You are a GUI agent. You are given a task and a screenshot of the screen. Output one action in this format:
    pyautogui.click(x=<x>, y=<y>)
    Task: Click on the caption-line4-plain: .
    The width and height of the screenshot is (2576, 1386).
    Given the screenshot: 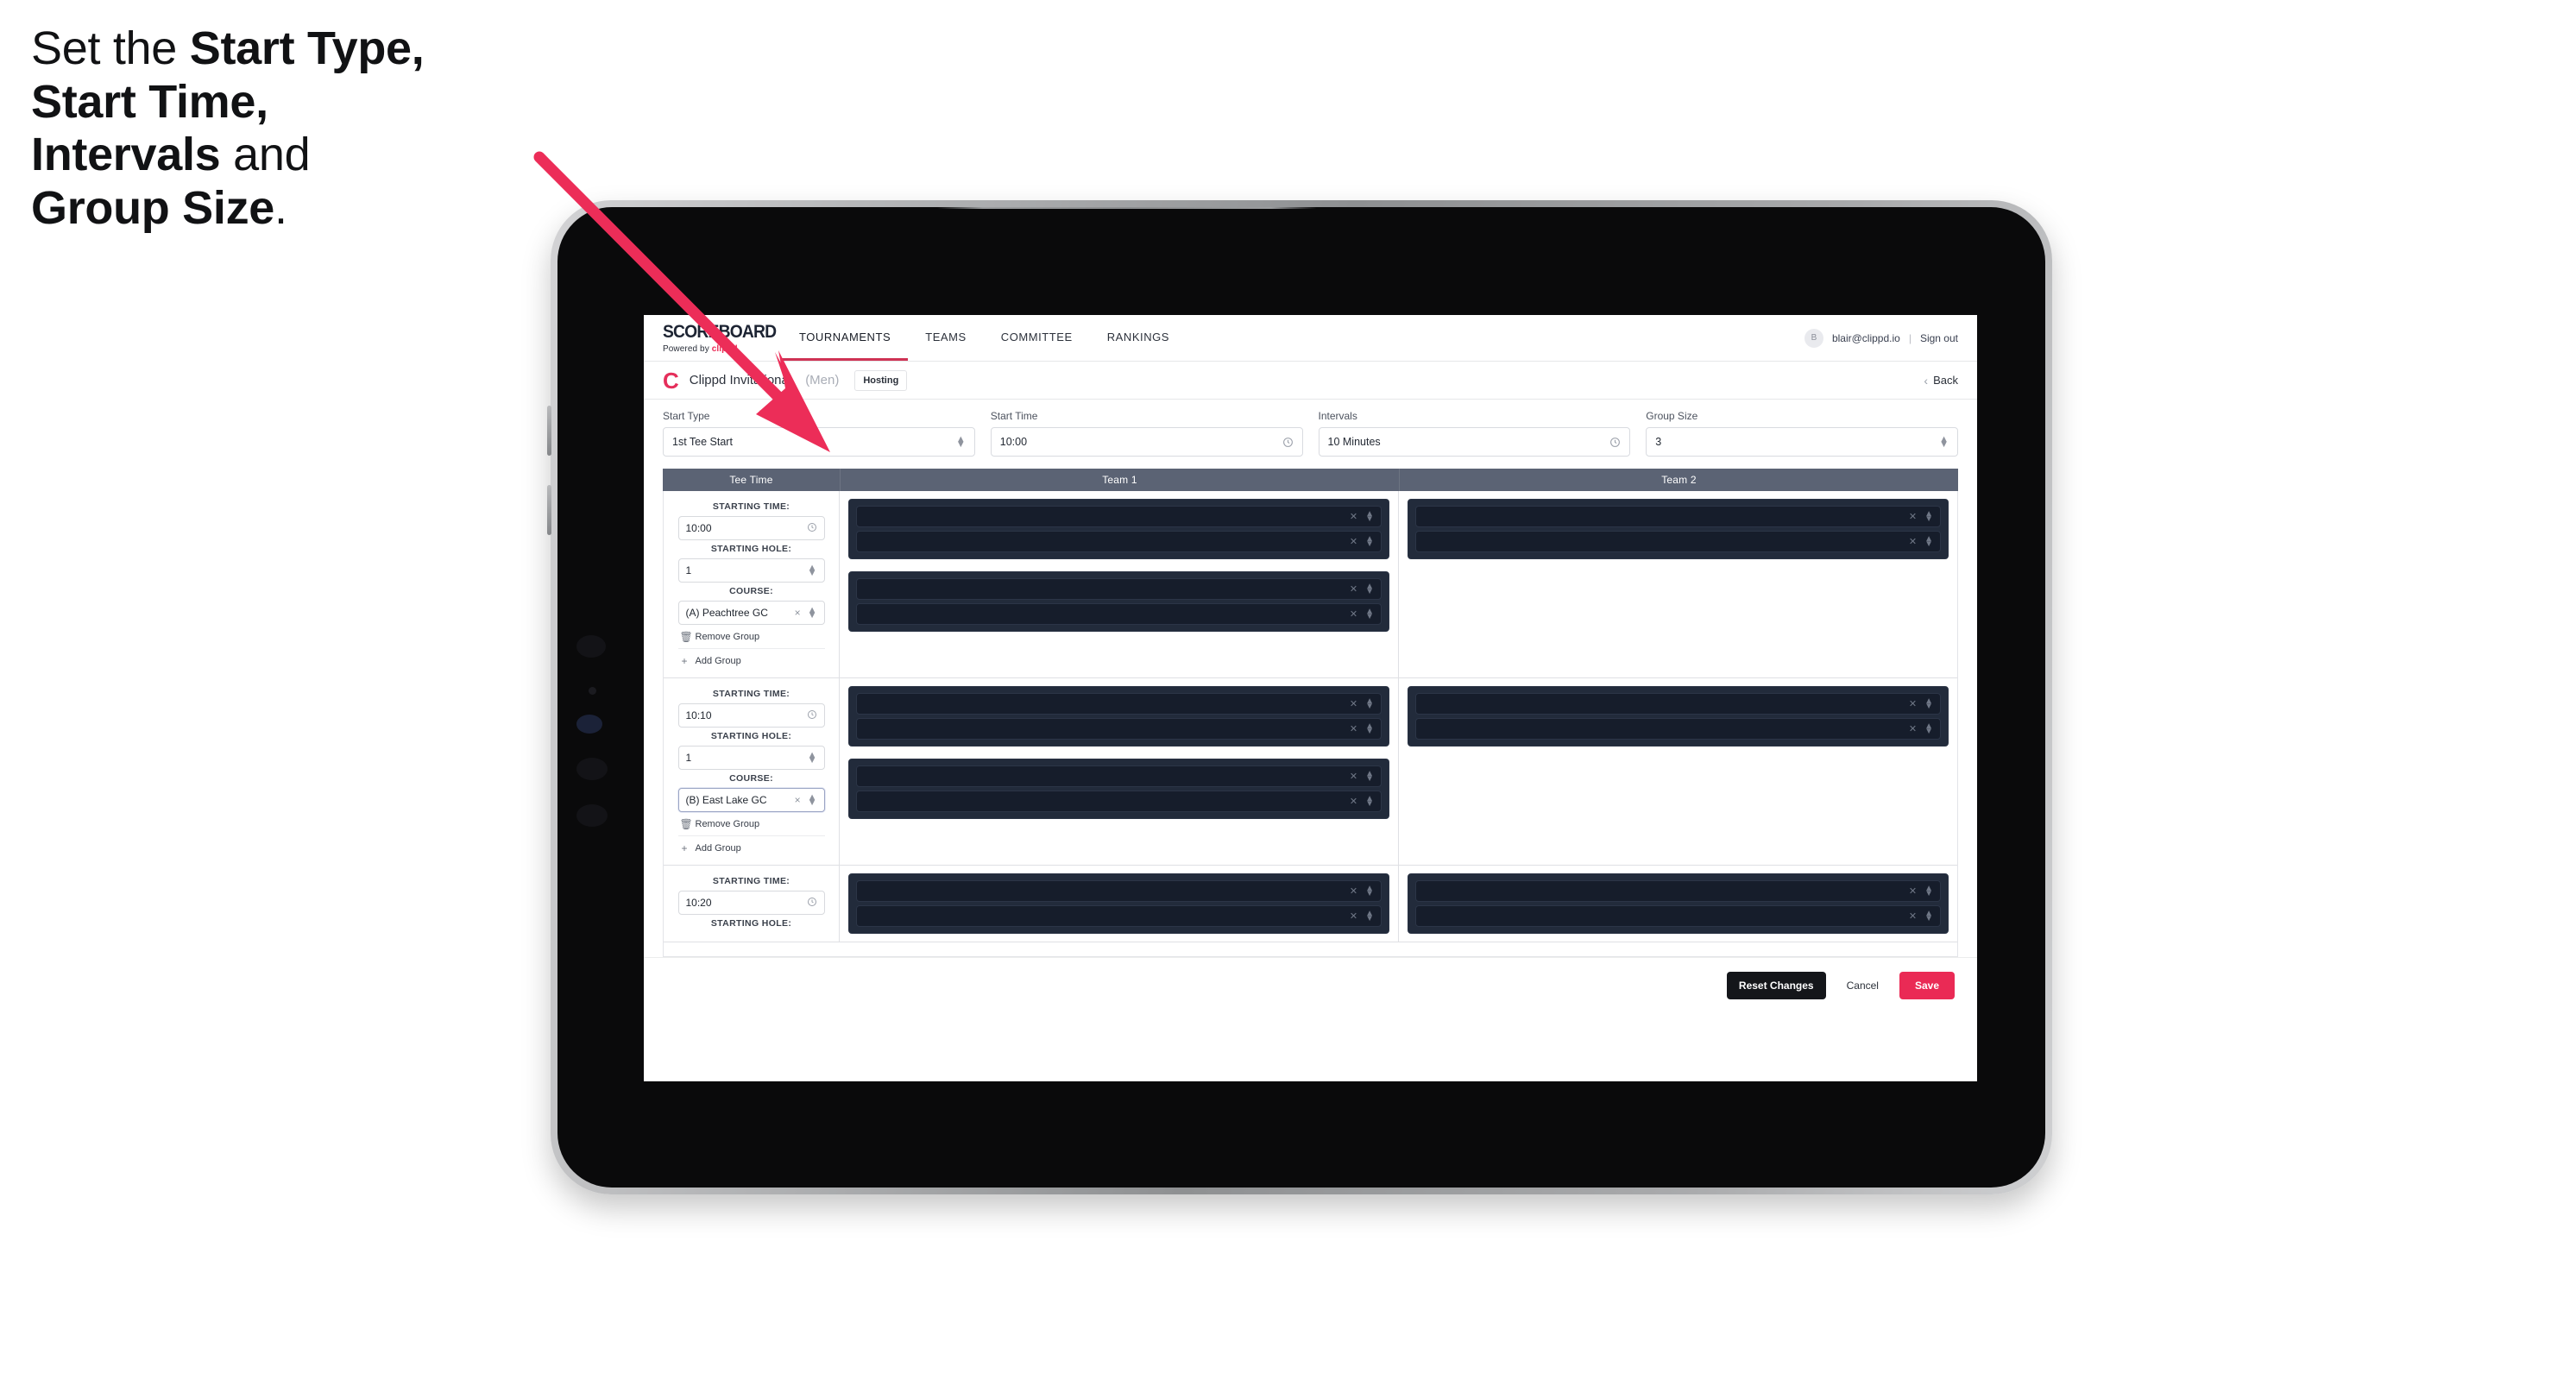 What is the action you would take?
    pyautogui.click(x=281, y=208)
    